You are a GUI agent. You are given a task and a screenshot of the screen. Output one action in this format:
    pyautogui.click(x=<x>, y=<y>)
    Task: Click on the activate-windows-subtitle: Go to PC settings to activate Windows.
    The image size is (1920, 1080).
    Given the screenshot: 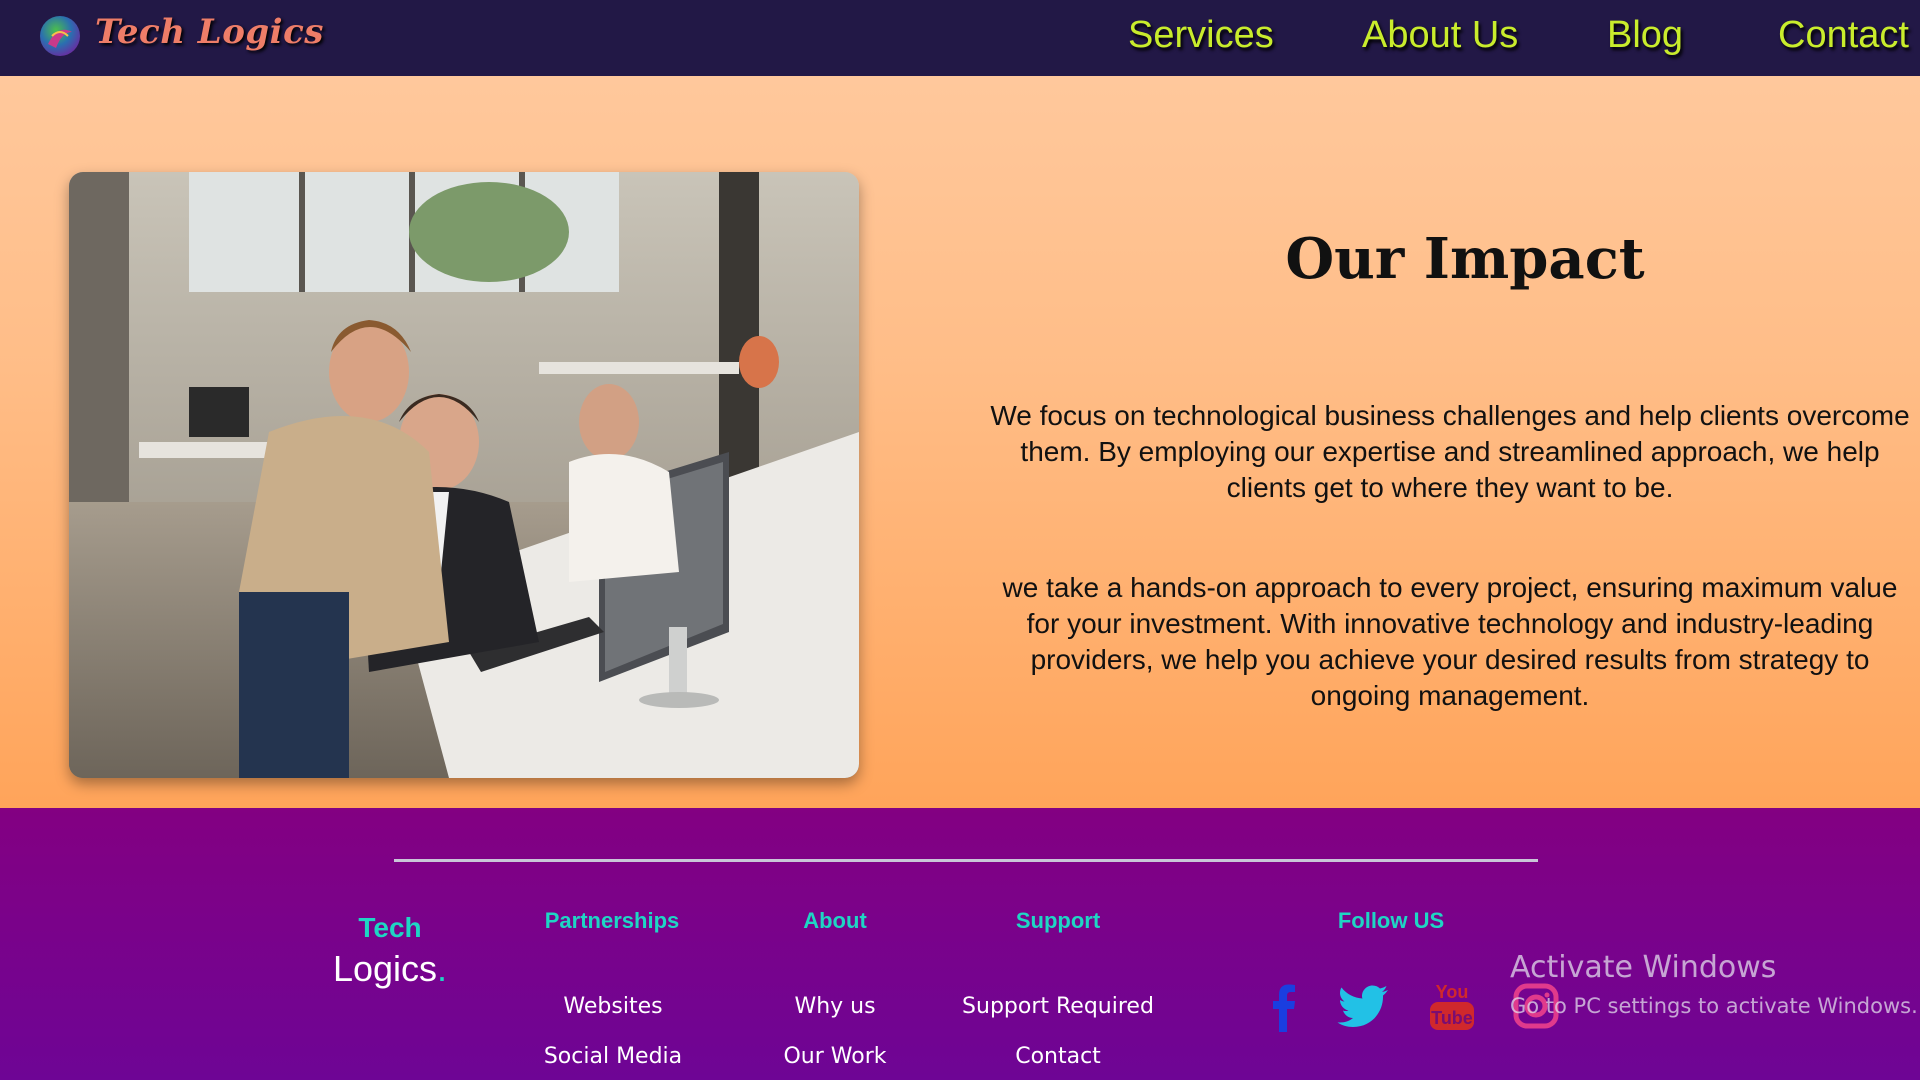 What is the action you would take?
    pyautogui.click(x=1714, y=1006)
    